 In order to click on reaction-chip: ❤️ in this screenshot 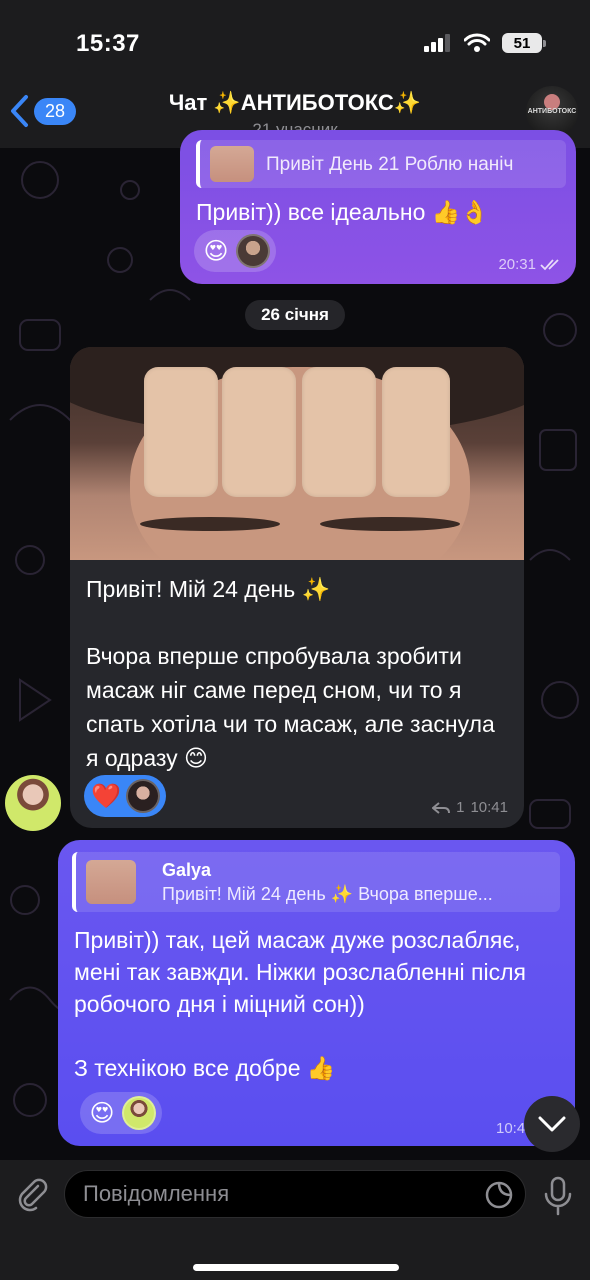, I will do `click(125, 796)`.